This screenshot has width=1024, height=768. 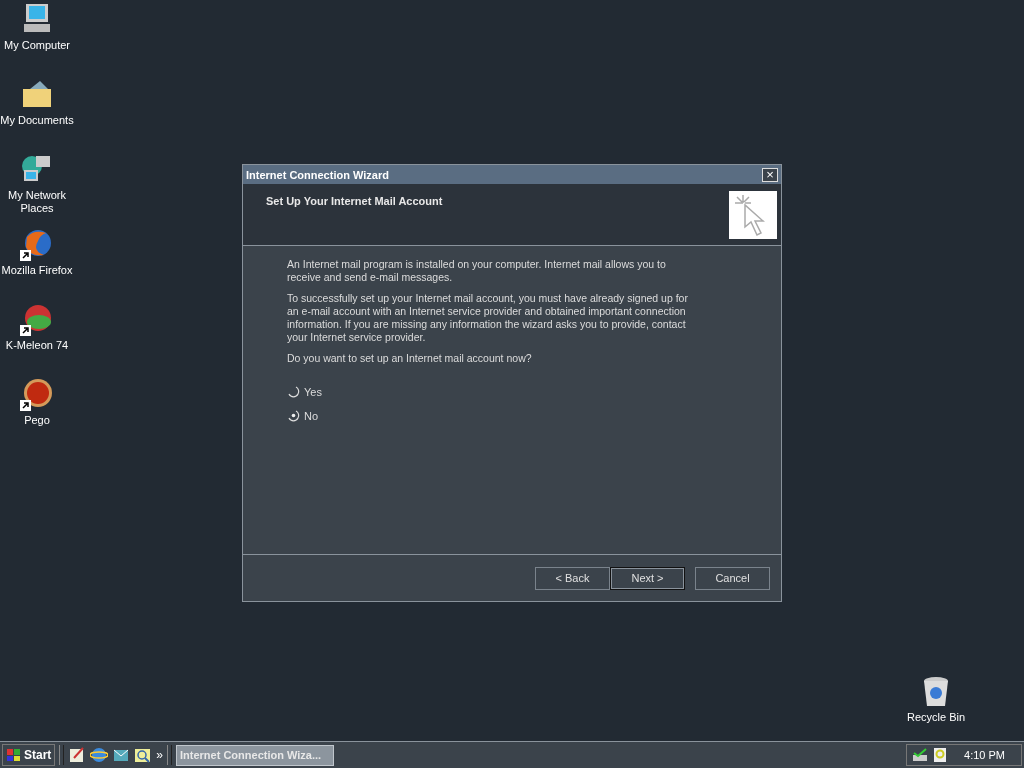 What do you see at coordinates (160, 755) in the screenshot?
I see `overflow-chevron: »` at bounding box center [160, 755].